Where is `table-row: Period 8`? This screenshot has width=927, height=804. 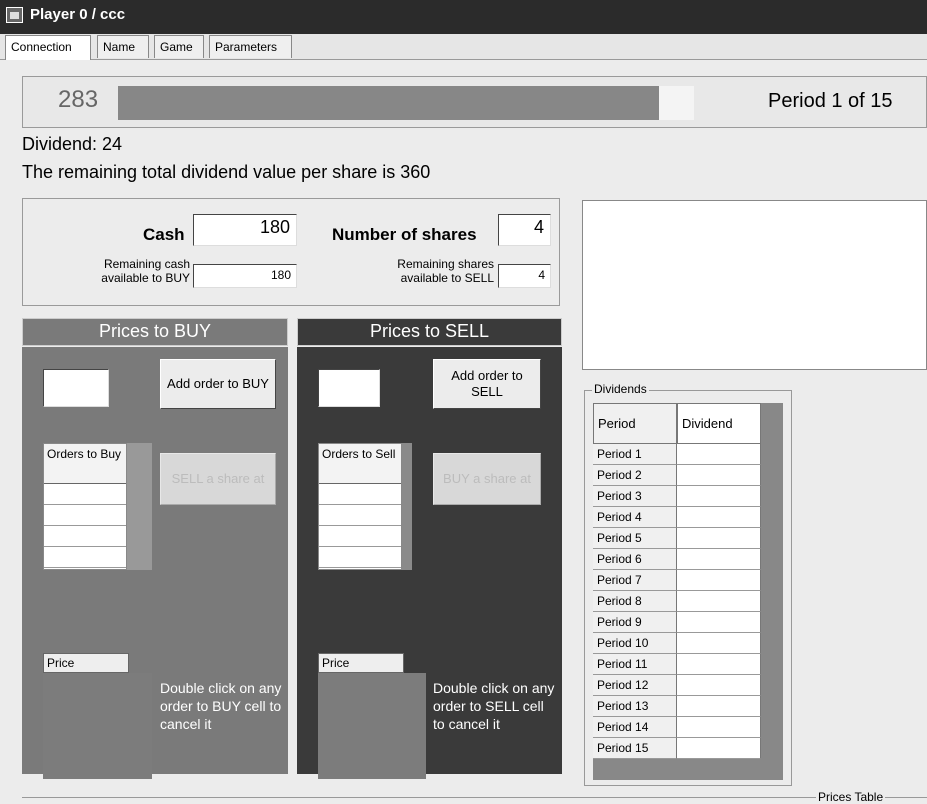 table-row: Period 8 is located at coordinates (677, 601).